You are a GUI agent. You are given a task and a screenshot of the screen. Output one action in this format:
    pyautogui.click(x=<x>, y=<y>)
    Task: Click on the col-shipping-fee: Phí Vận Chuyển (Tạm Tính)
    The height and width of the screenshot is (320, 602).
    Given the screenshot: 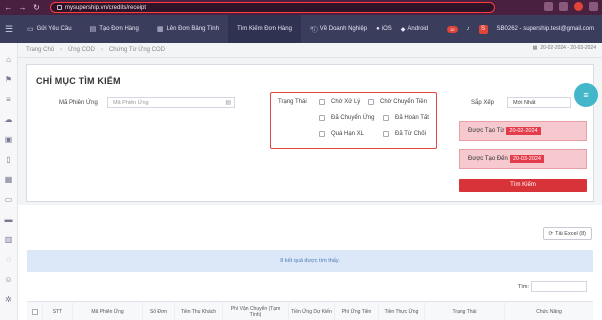 What is the action you would take?
    pyautogui.click(x=256, y=310)
    